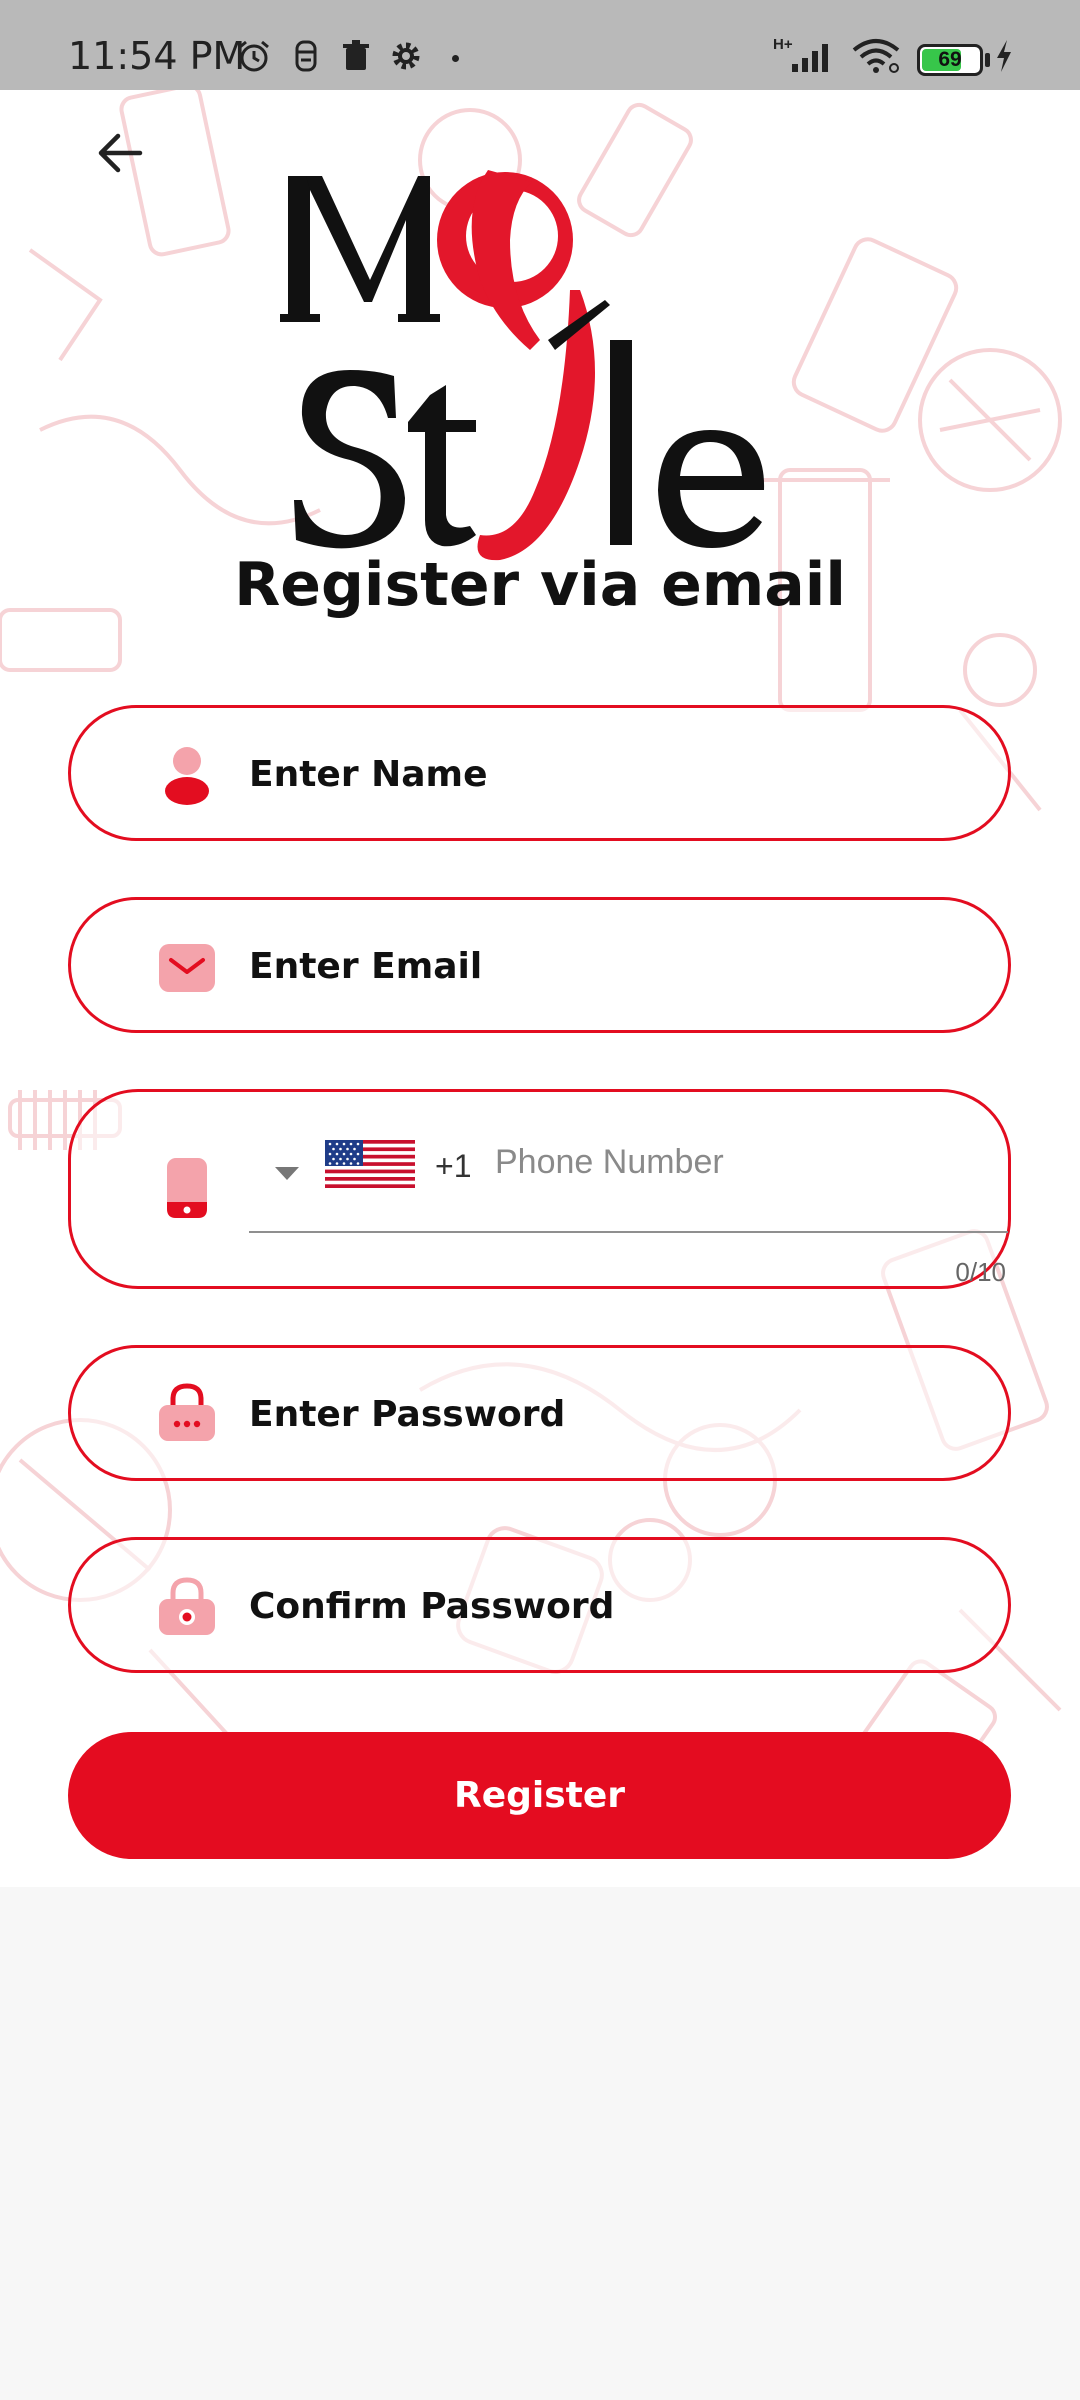  I want to click on battery-cap, so click(987, 60).